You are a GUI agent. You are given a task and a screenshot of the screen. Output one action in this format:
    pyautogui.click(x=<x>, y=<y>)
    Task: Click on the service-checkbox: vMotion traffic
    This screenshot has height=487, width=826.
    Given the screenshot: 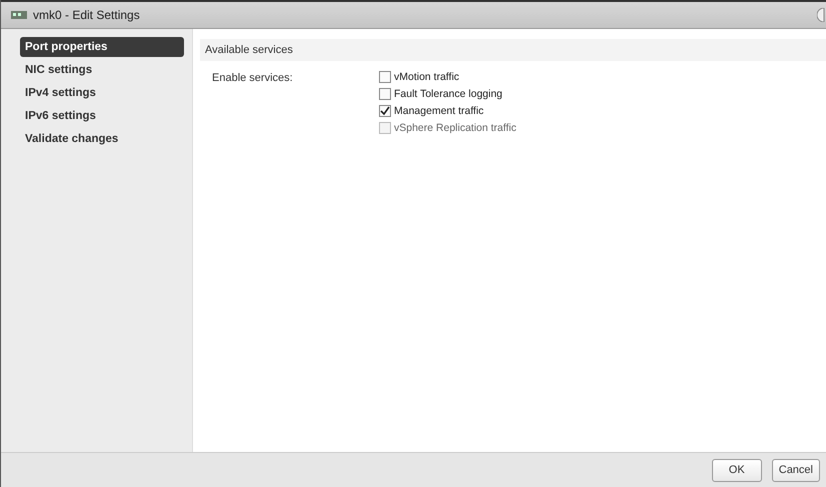 What is the action you would take?
    pyautogui.click(x=447, y=77)
    